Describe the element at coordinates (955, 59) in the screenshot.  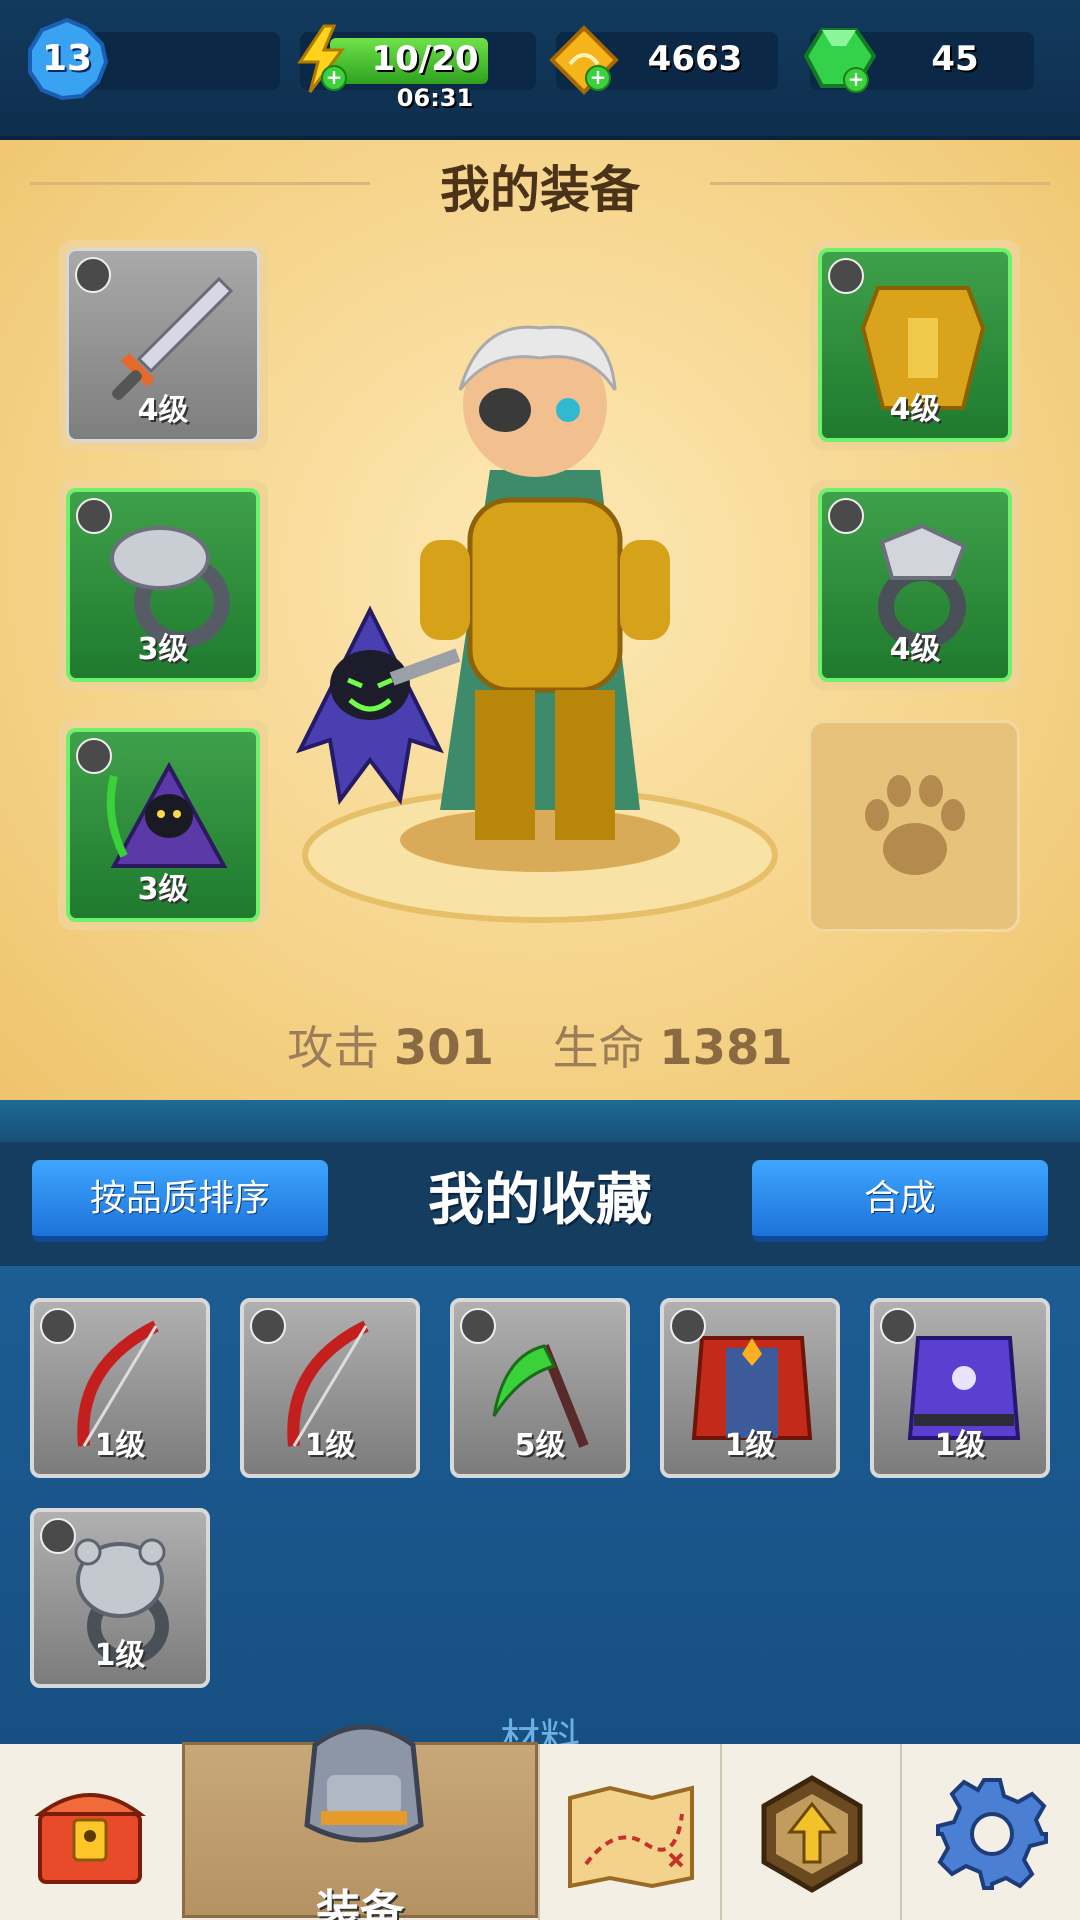
I see `gems-value: 45` at that location.